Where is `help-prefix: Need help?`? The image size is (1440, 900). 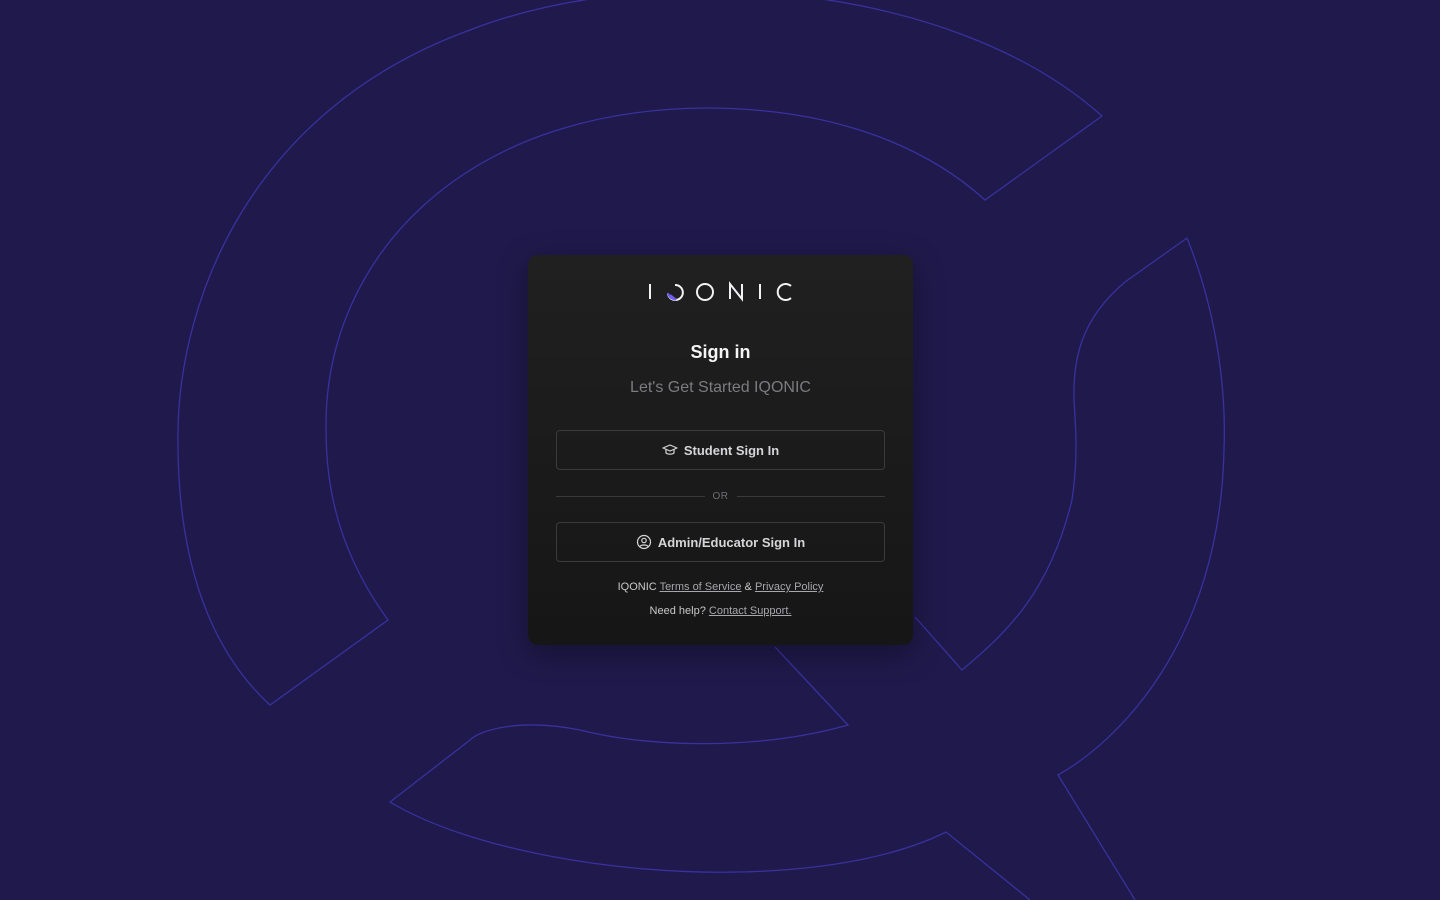 help-prefix: Need help? is located at coordinates (677, 611).